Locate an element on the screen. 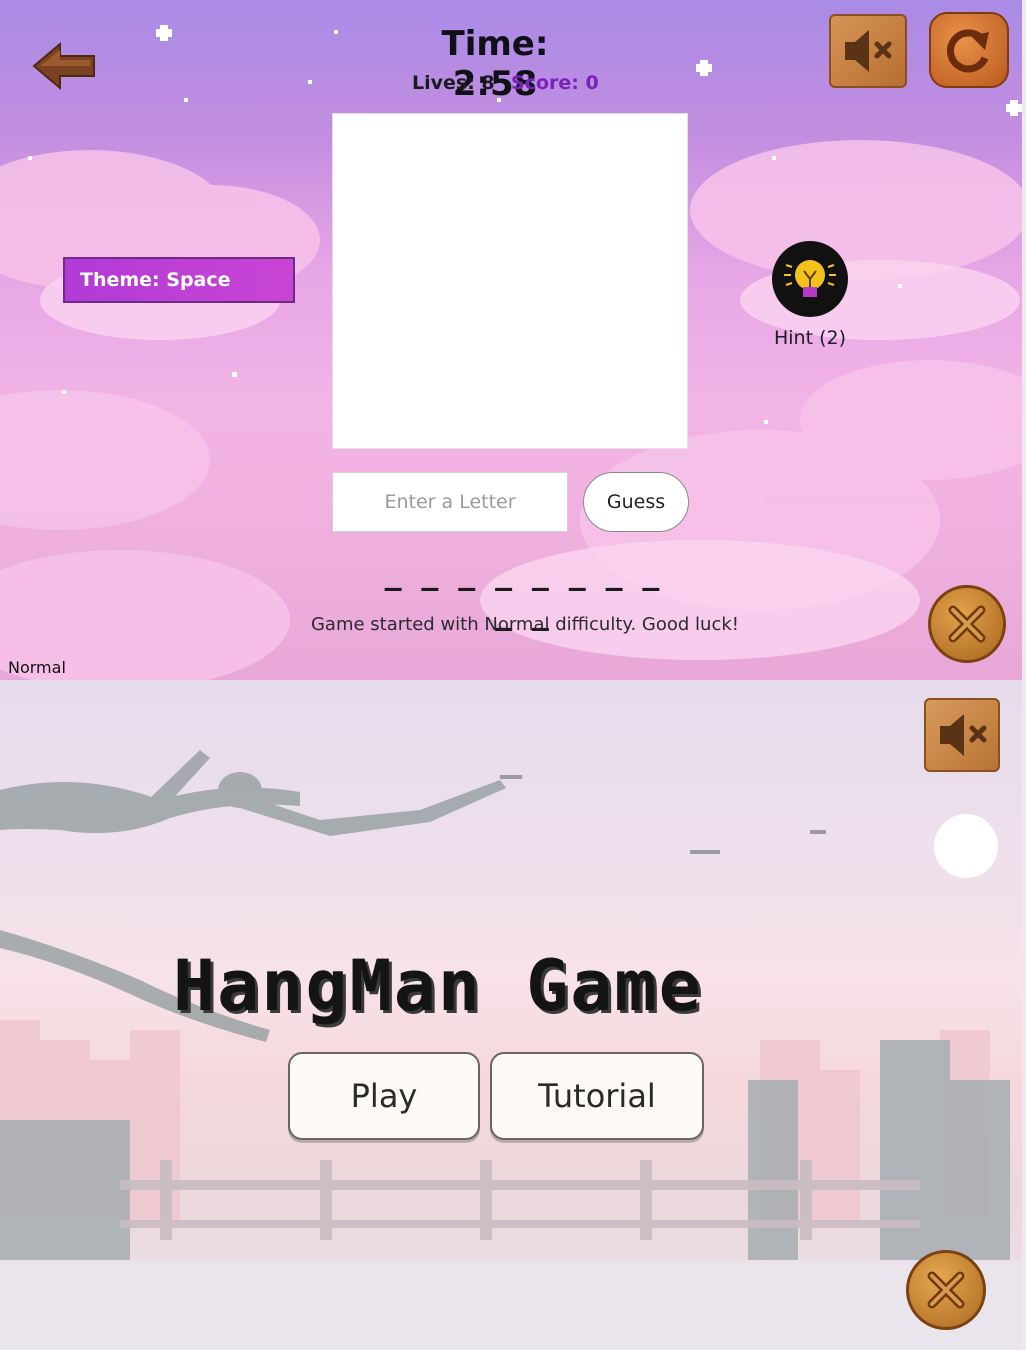 The image size is (1026, 1350). back-arrow-icon is located at coordinates (63, 66).